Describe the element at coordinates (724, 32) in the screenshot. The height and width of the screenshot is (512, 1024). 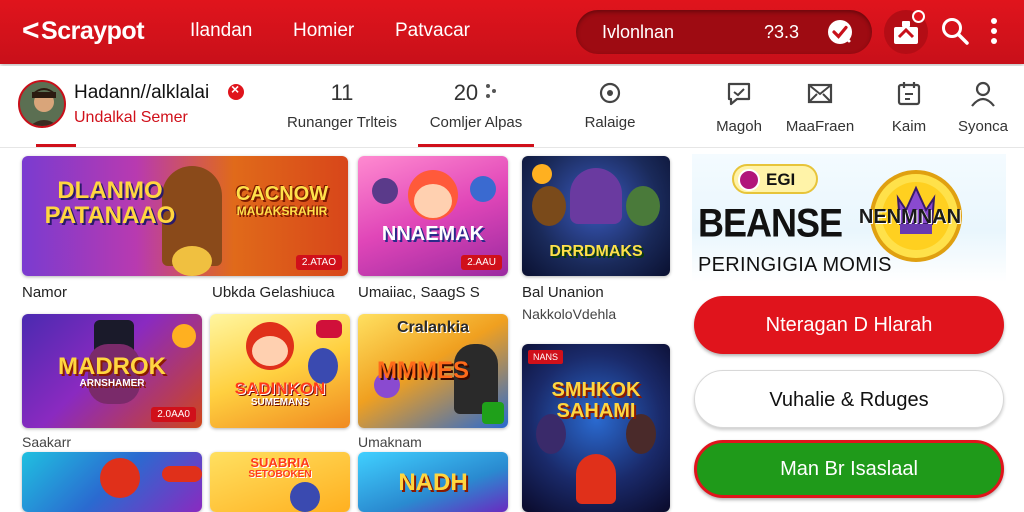
I see `search-bar: Ivlonlnan ?3.3` at that location.